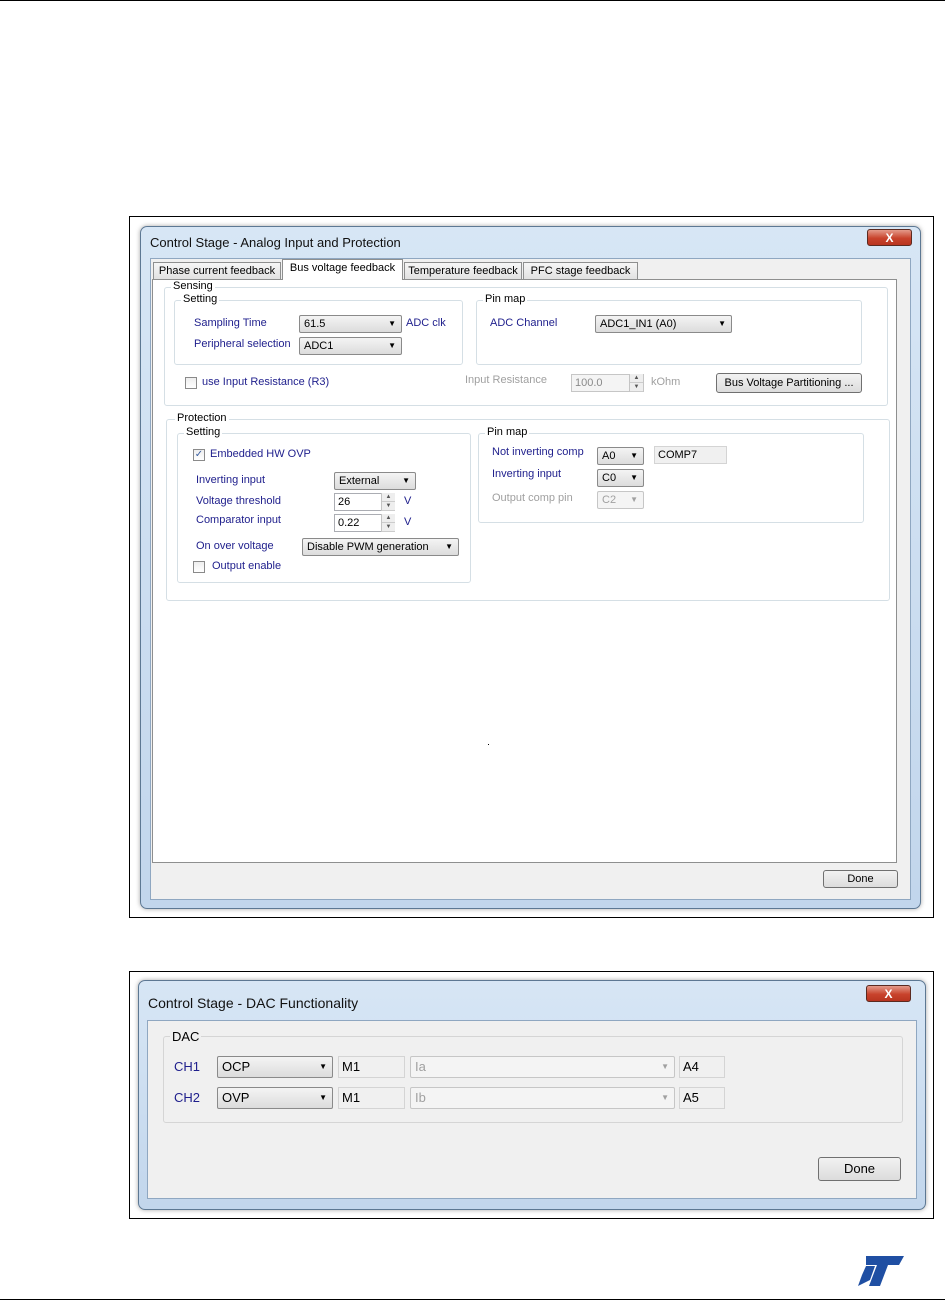 The image size is (945, 1316). Describe the element at coordinates (200, 299) in the screenshot. I see `sensing-setting-label: Setting` at that location.